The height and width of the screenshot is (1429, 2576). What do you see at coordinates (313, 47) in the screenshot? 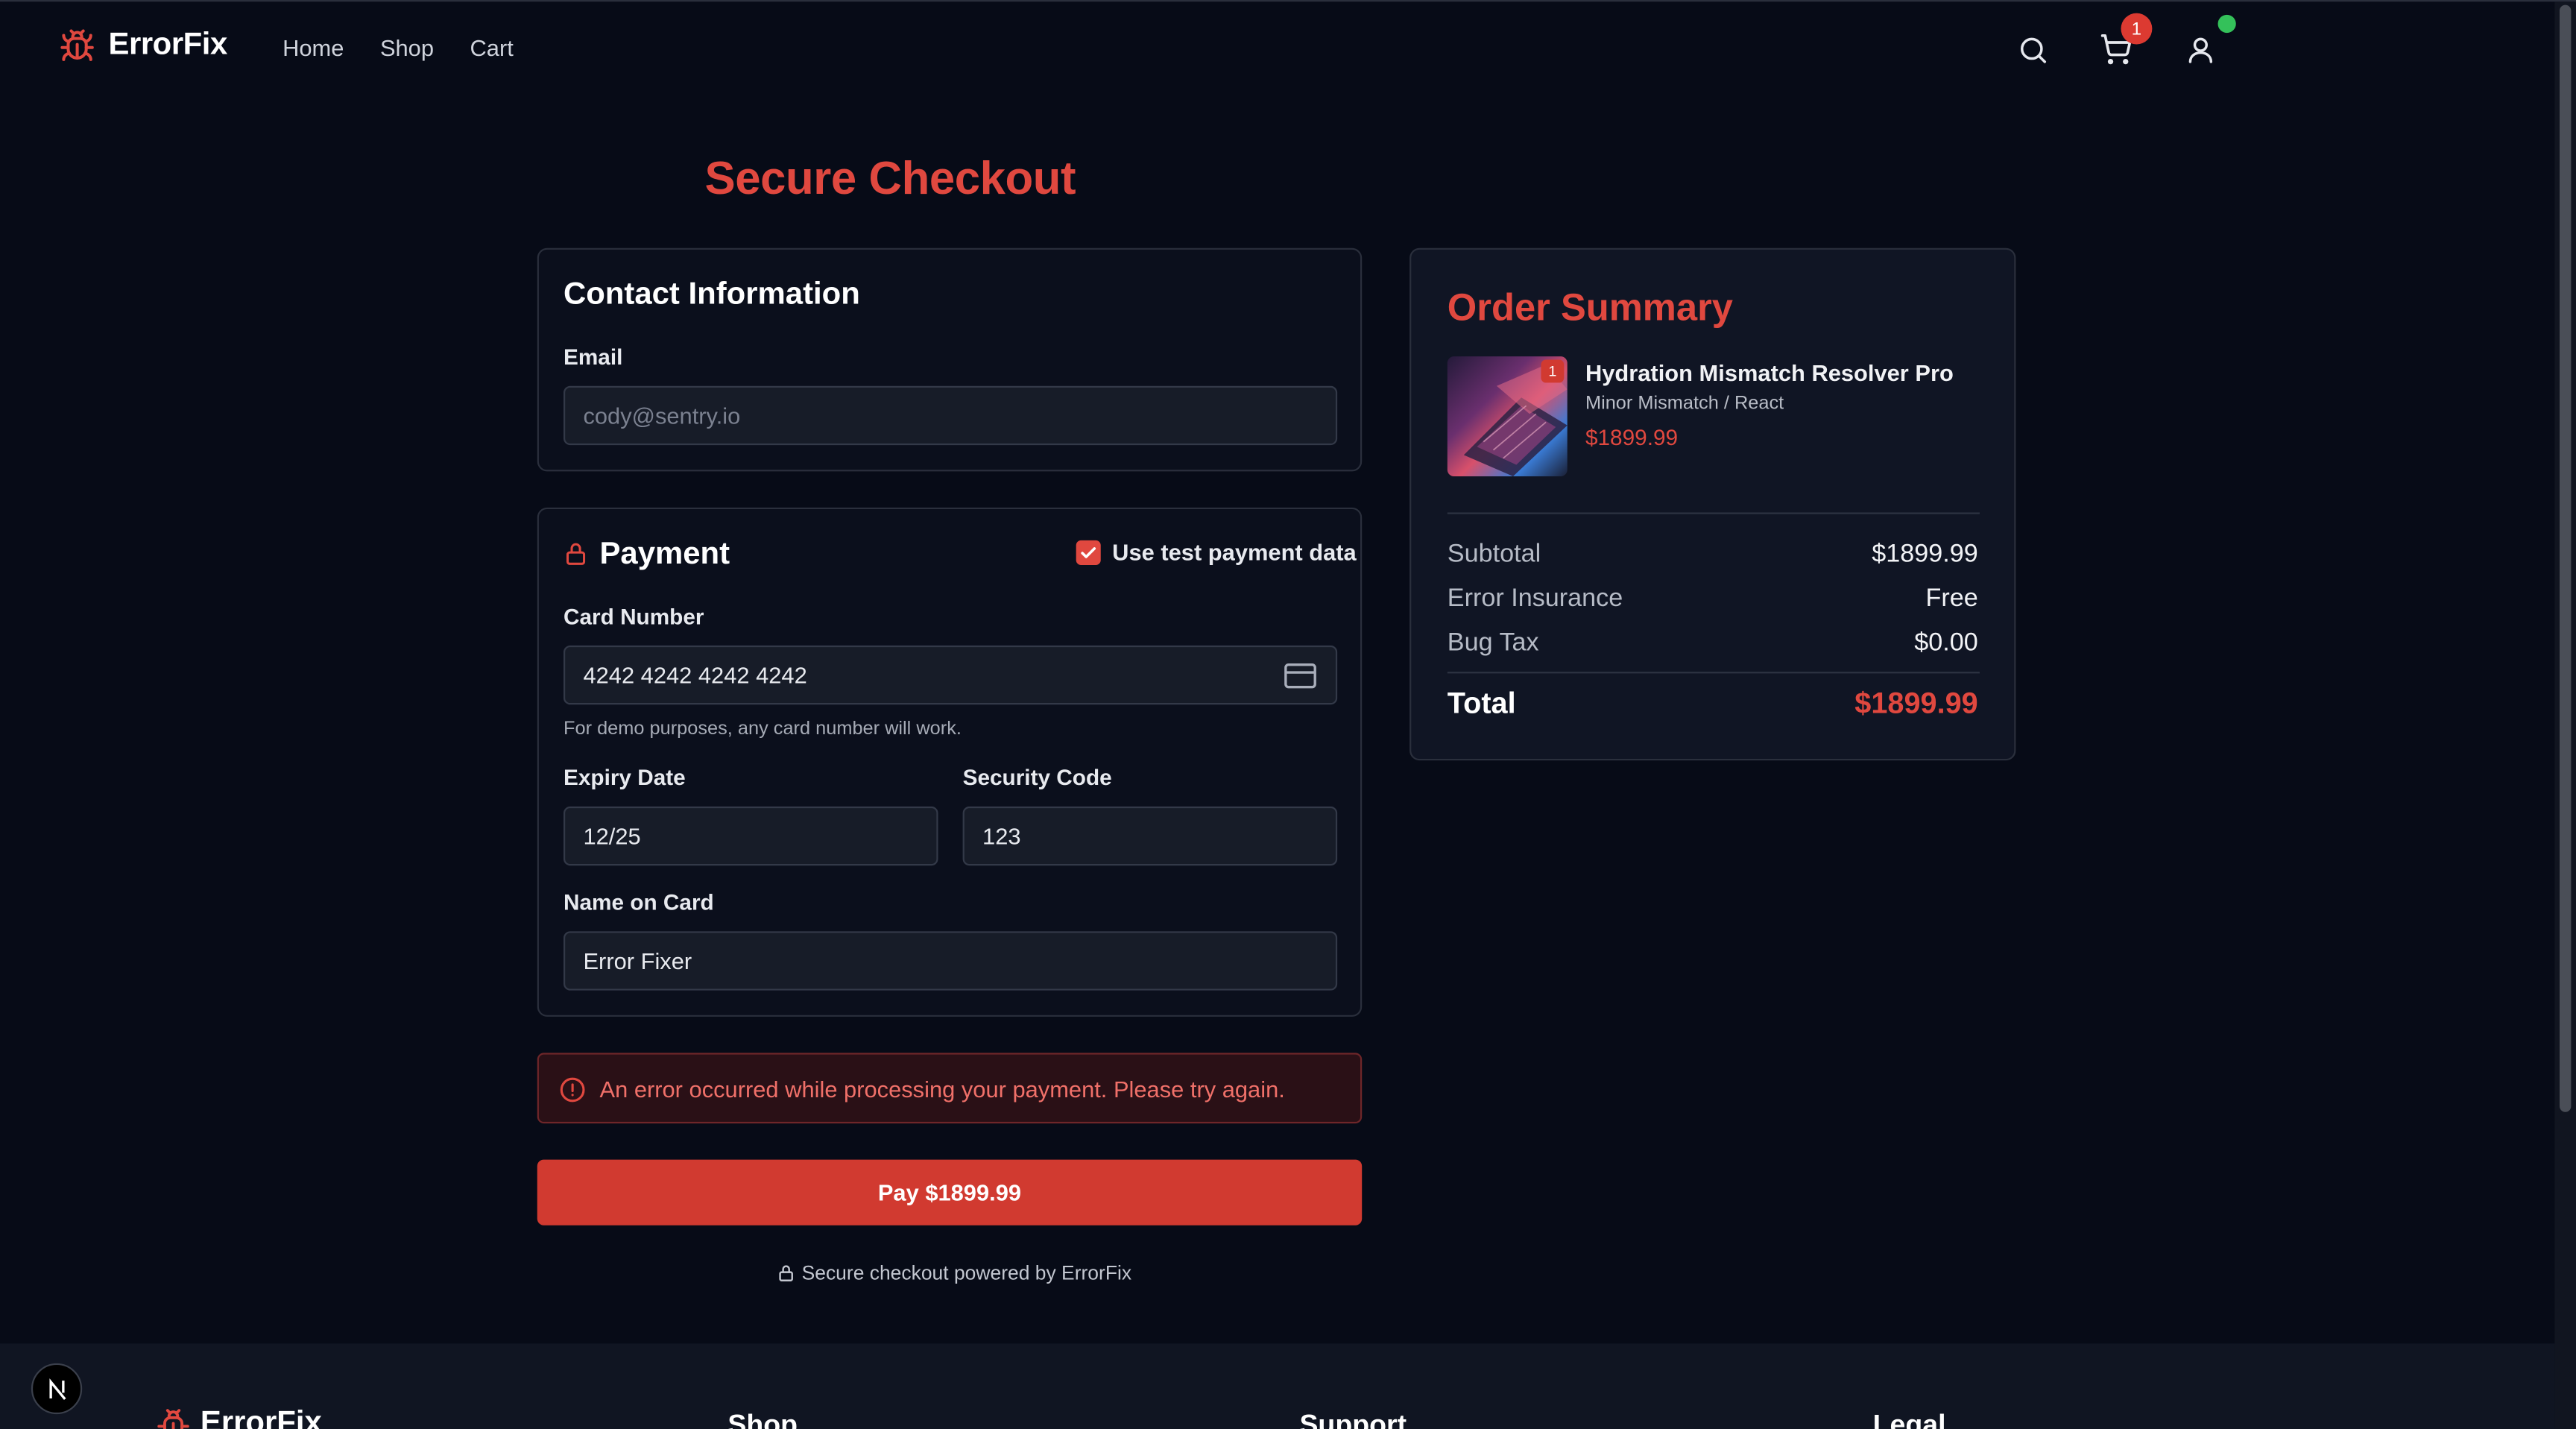
I see `nav-home-link: Home` at bounding box center [313, 47].